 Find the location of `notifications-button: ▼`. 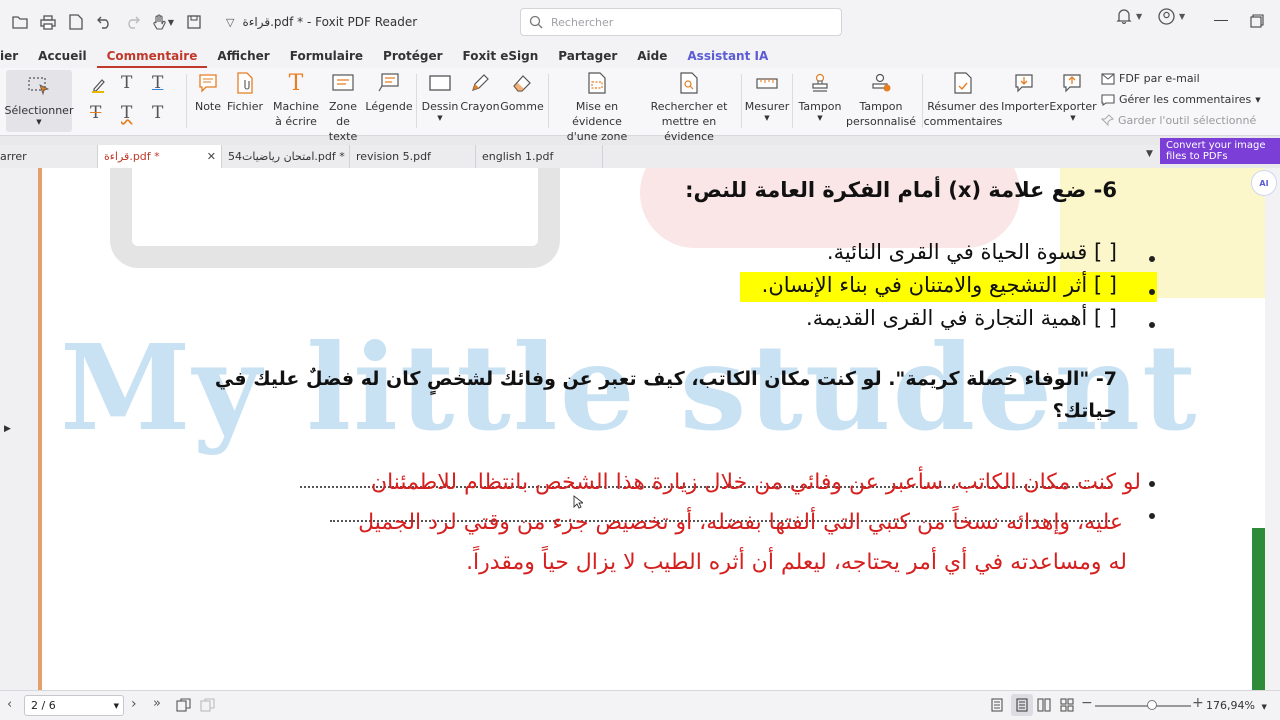

notifications-button: ▼ is located at coordinates (1129, 16).